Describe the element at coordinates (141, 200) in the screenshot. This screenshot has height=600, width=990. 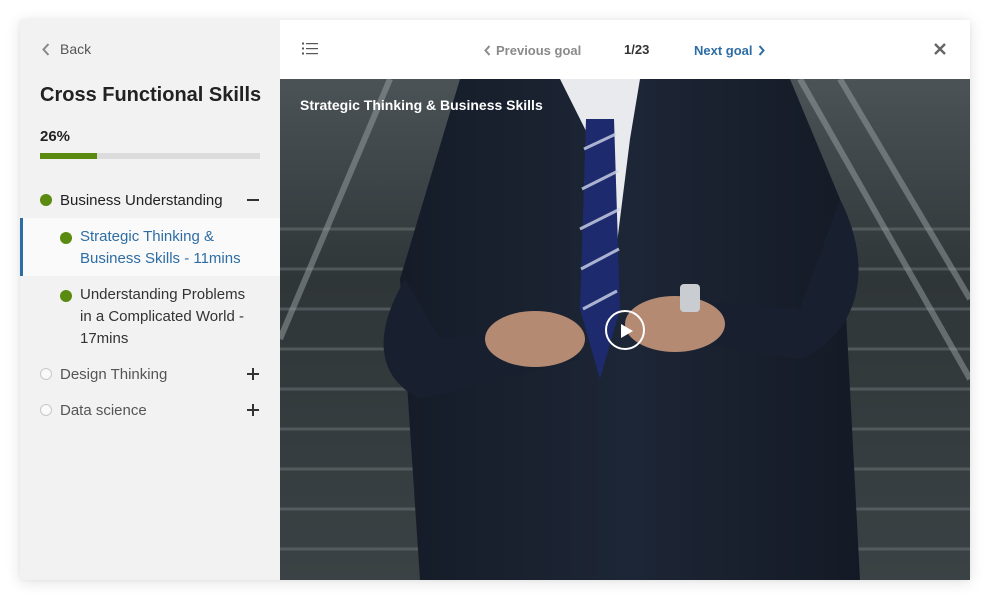
I see `section-label: Business Understanding` at that location.